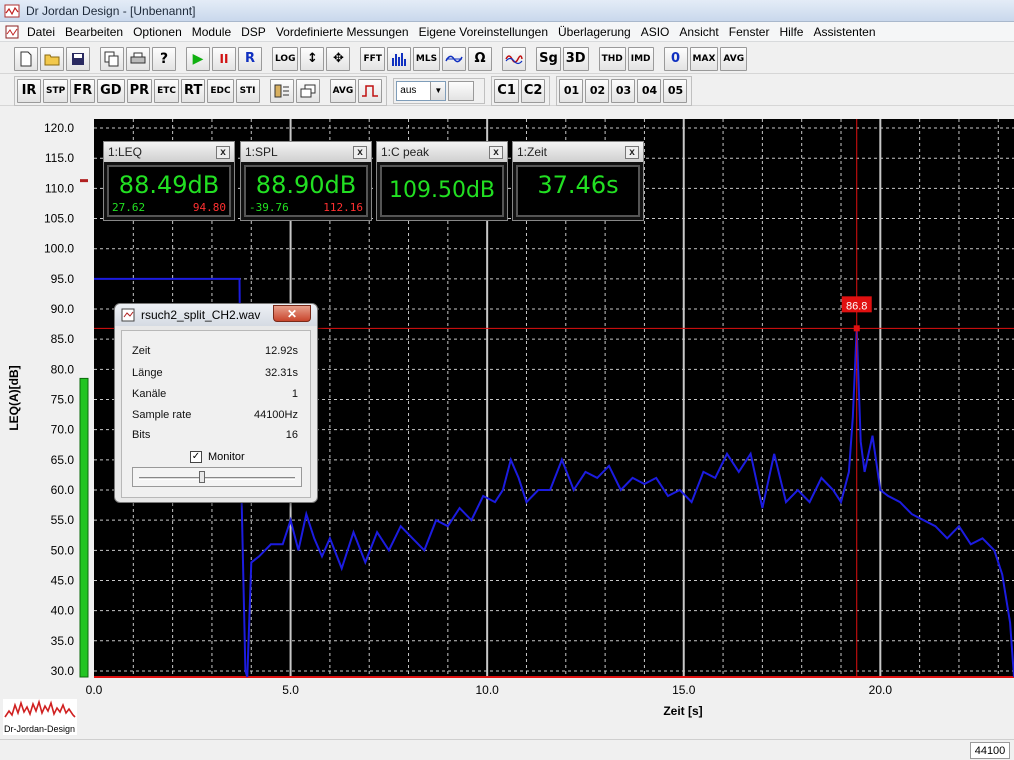  Describe the element at coordinates (217, 477) in the screenshot. I see `position-slider` at that location.